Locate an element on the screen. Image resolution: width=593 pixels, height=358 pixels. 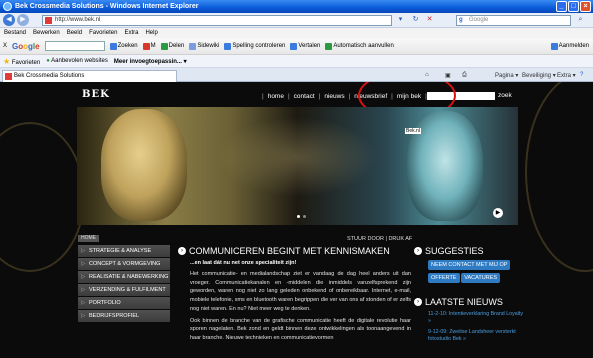
hero-face-left-image is located at coordinates (144, 165).